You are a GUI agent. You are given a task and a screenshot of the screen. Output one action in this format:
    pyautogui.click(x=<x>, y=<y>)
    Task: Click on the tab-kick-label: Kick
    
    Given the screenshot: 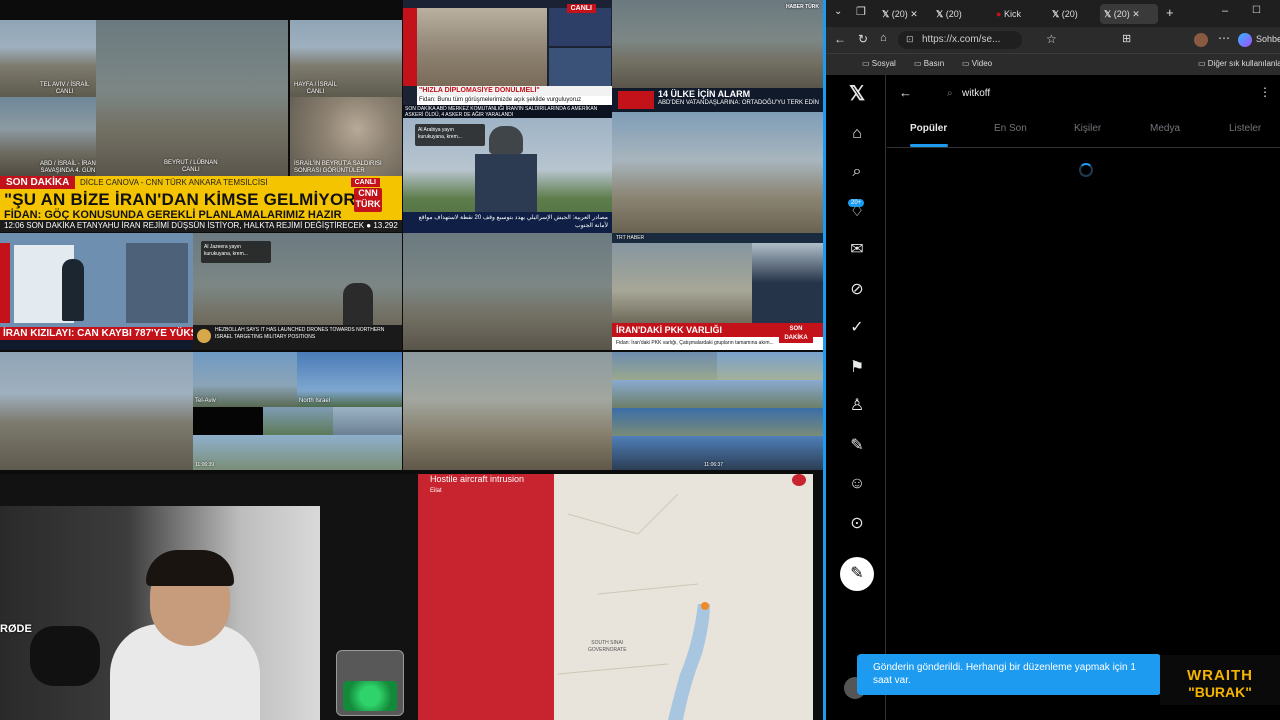 What is the action you would take?
    pyautogui.click(x=1012, y=14)
    